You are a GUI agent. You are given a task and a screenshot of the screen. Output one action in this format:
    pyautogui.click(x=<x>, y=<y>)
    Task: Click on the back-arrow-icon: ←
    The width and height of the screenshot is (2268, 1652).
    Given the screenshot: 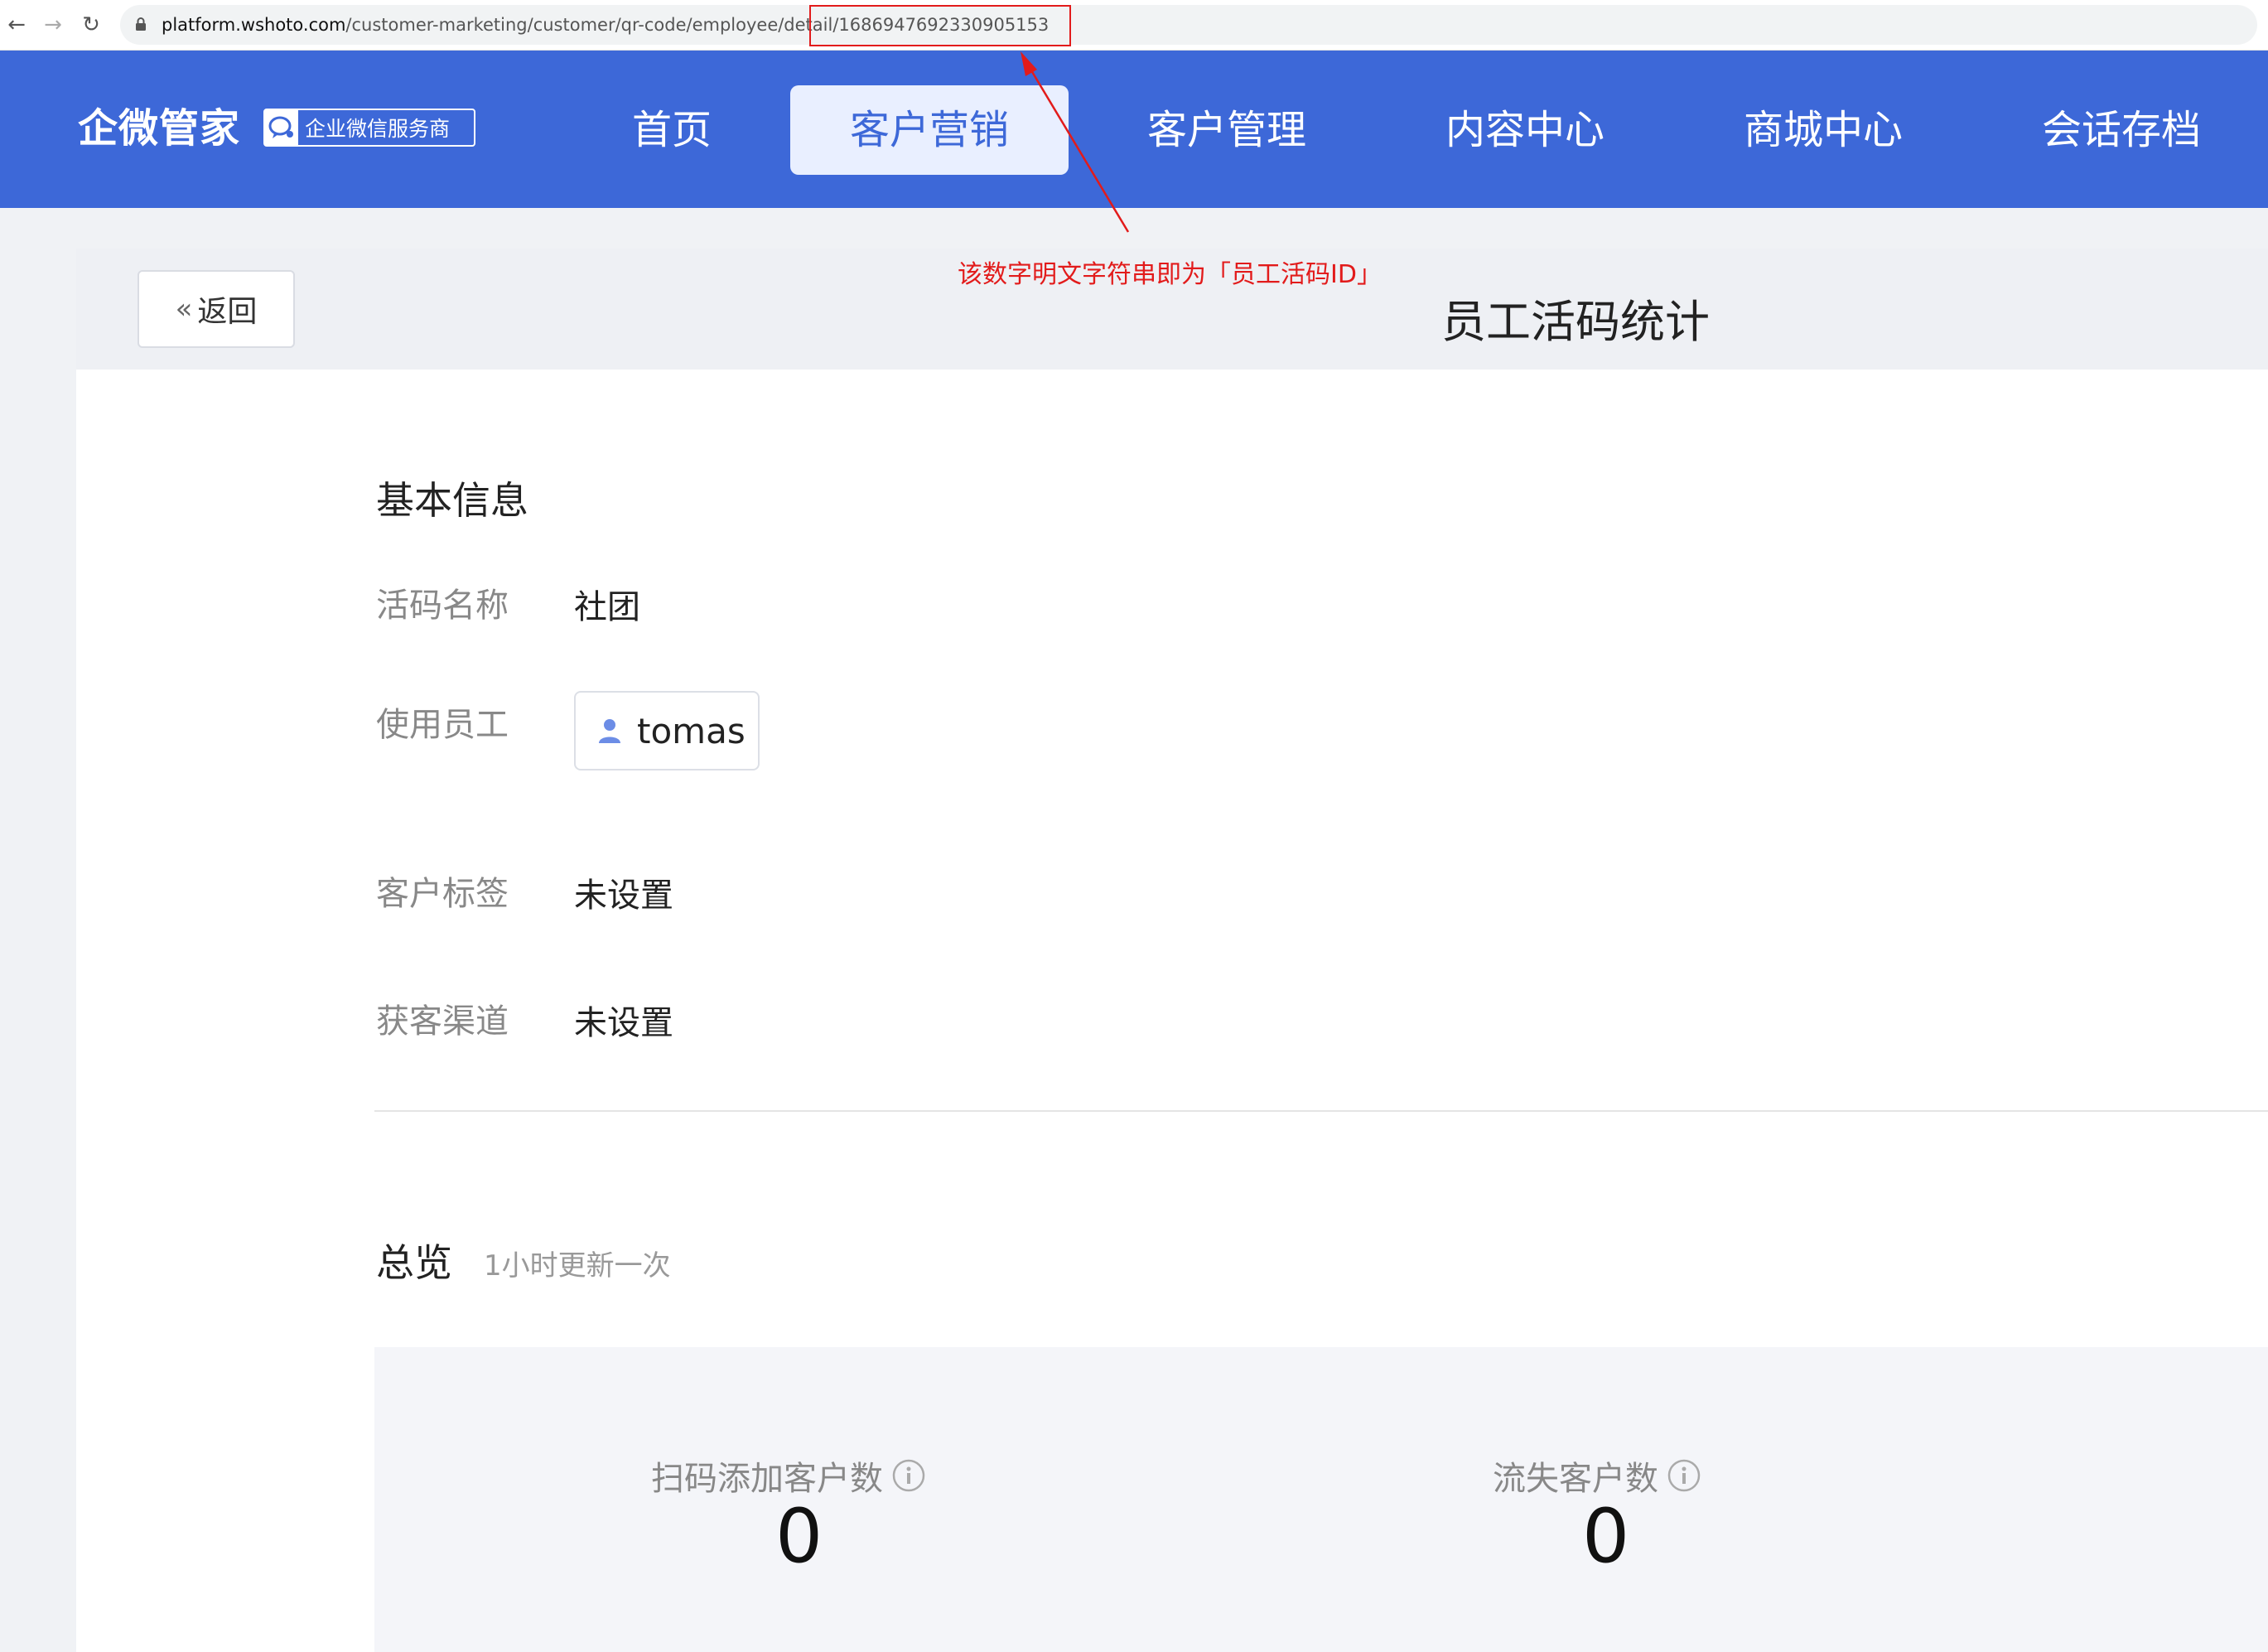 What is the action you would take?
    pyautogui.click(x=16, y=24)
    